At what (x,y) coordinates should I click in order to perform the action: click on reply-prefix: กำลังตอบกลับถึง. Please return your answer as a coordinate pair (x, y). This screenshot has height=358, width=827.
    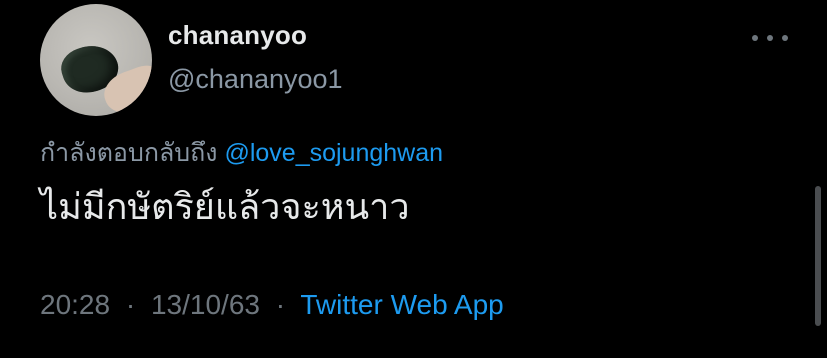
    Looking at the image, I should click on (129, 153).